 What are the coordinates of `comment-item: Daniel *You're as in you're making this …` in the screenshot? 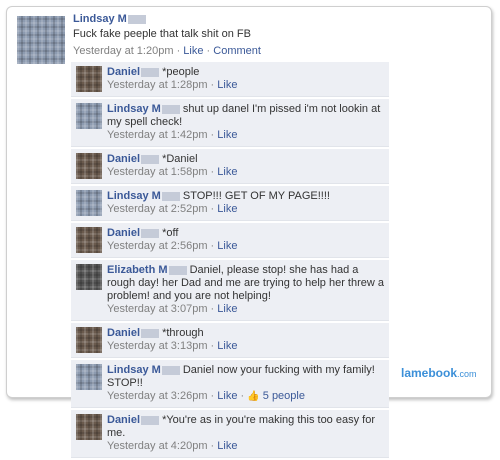 It's located at (230, 434).